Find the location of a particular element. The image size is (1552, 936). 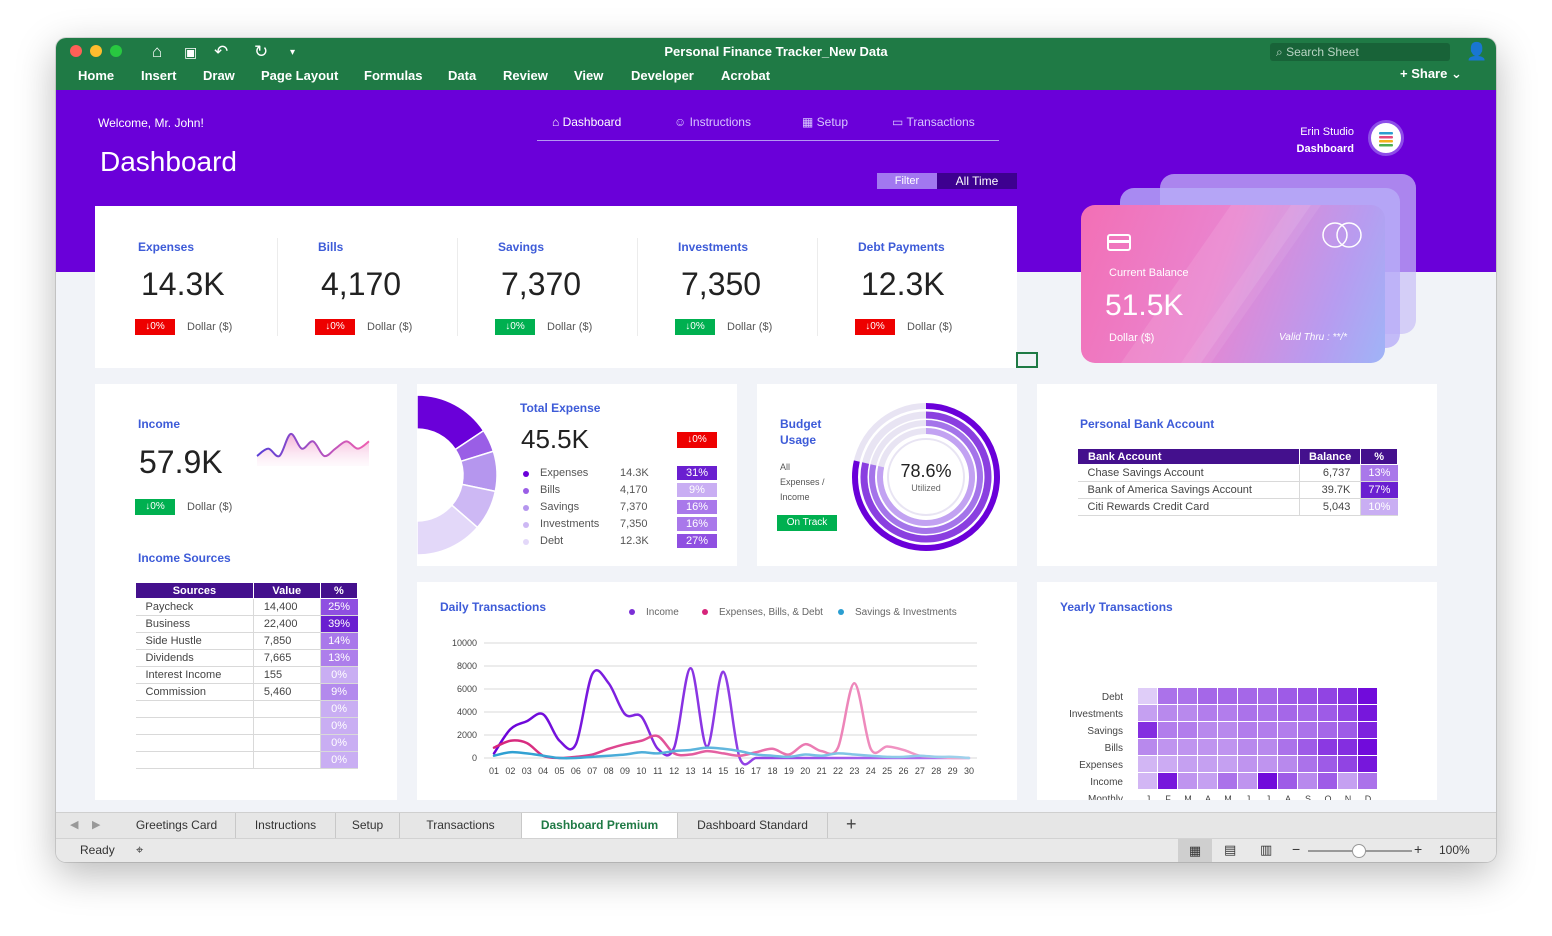

nav-setup-label: Setup is located at coordinates (832, 122).